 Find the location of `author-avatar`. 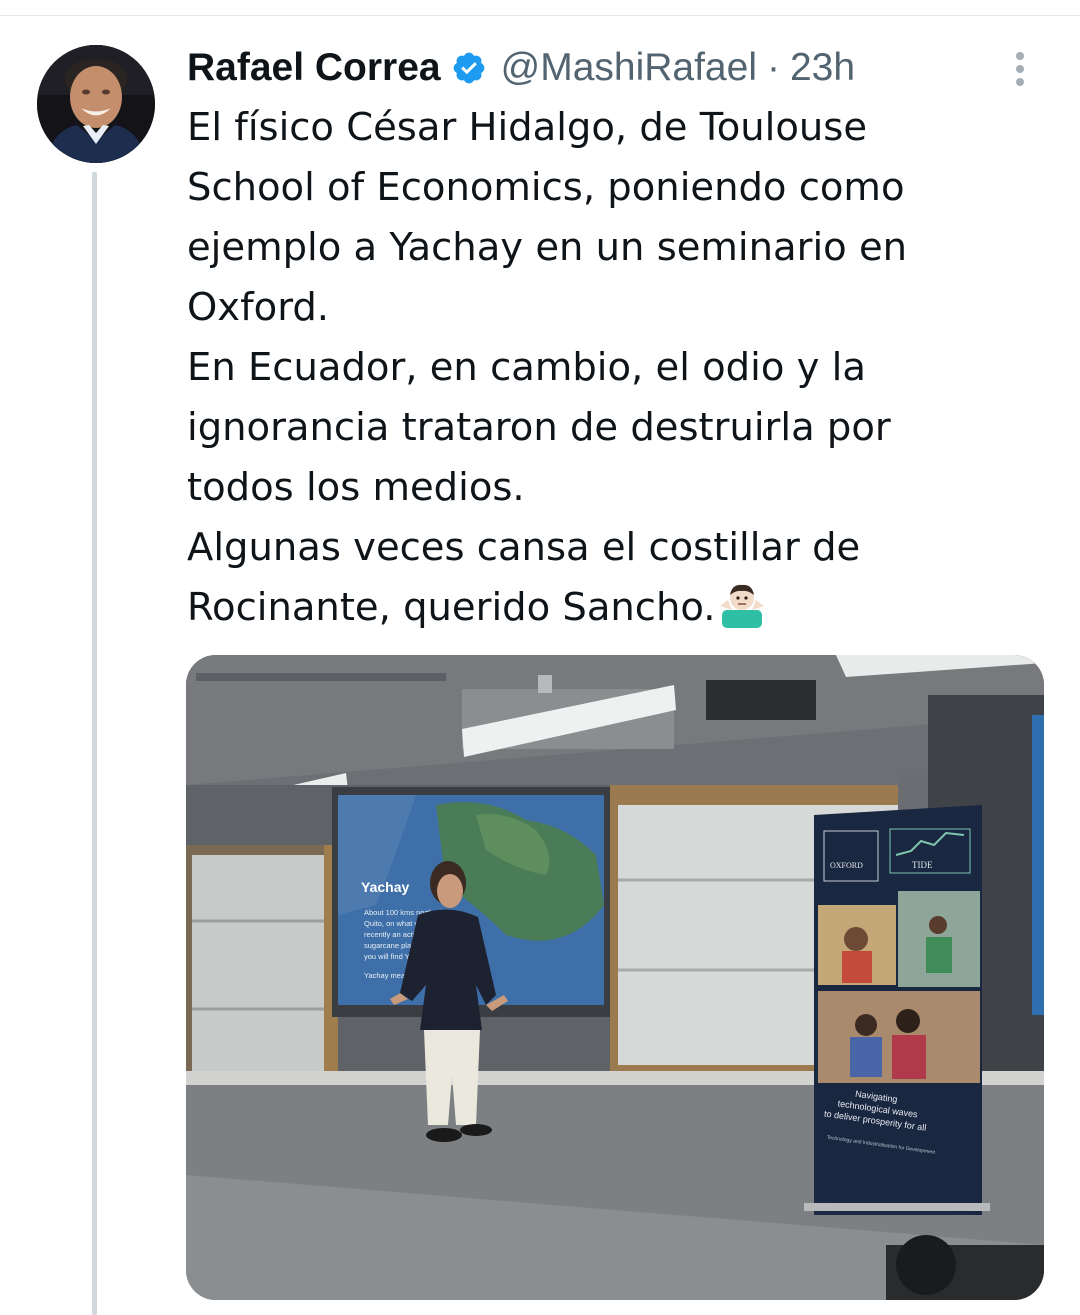

author-avatar is located at coordinates (96, 104).